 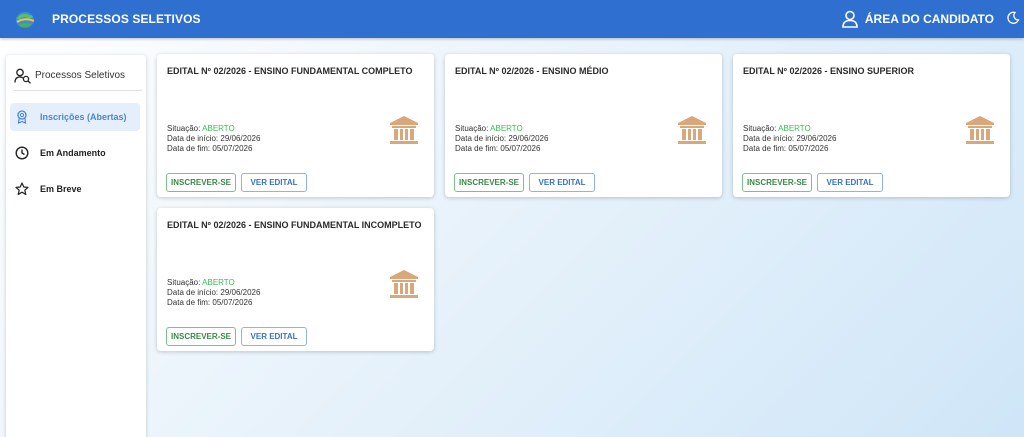 I want to click on sidebar-item-em-breve: Em Breve, so click(x=75, y=189).